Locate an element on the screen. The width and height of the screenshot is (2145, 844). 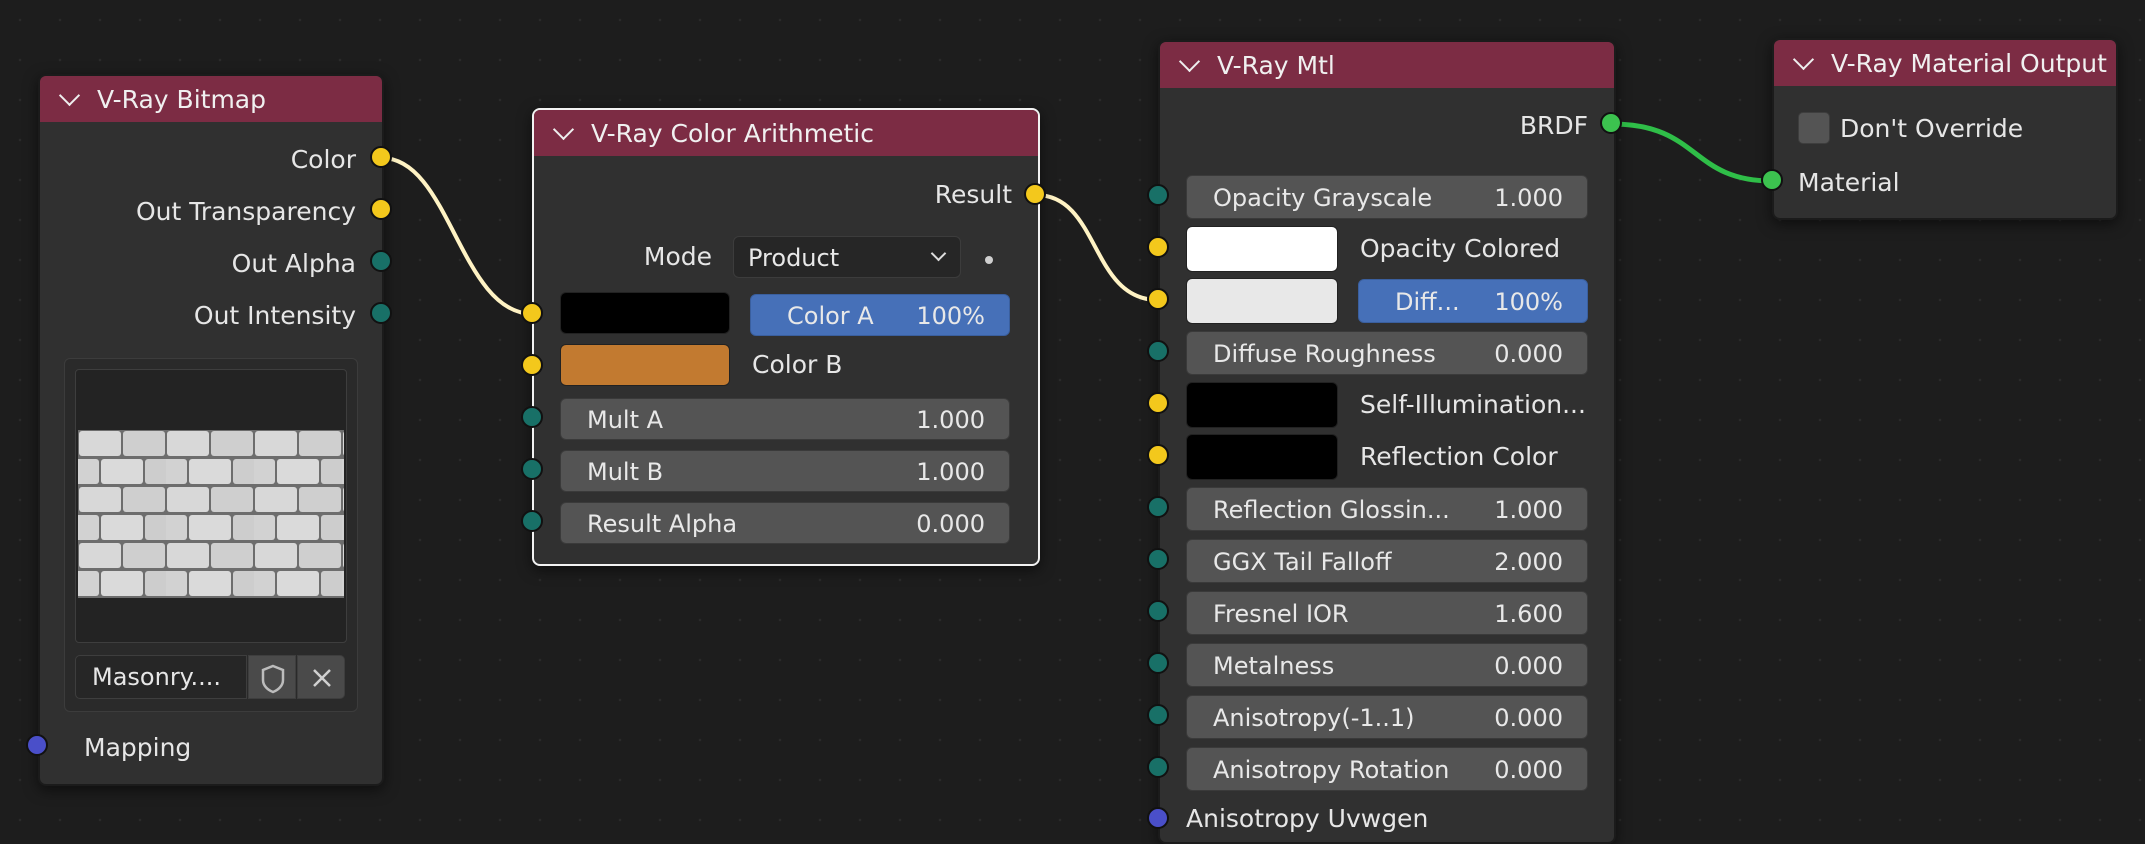
socket-mtl-reflection-color is located at coordinates (1158, 455).